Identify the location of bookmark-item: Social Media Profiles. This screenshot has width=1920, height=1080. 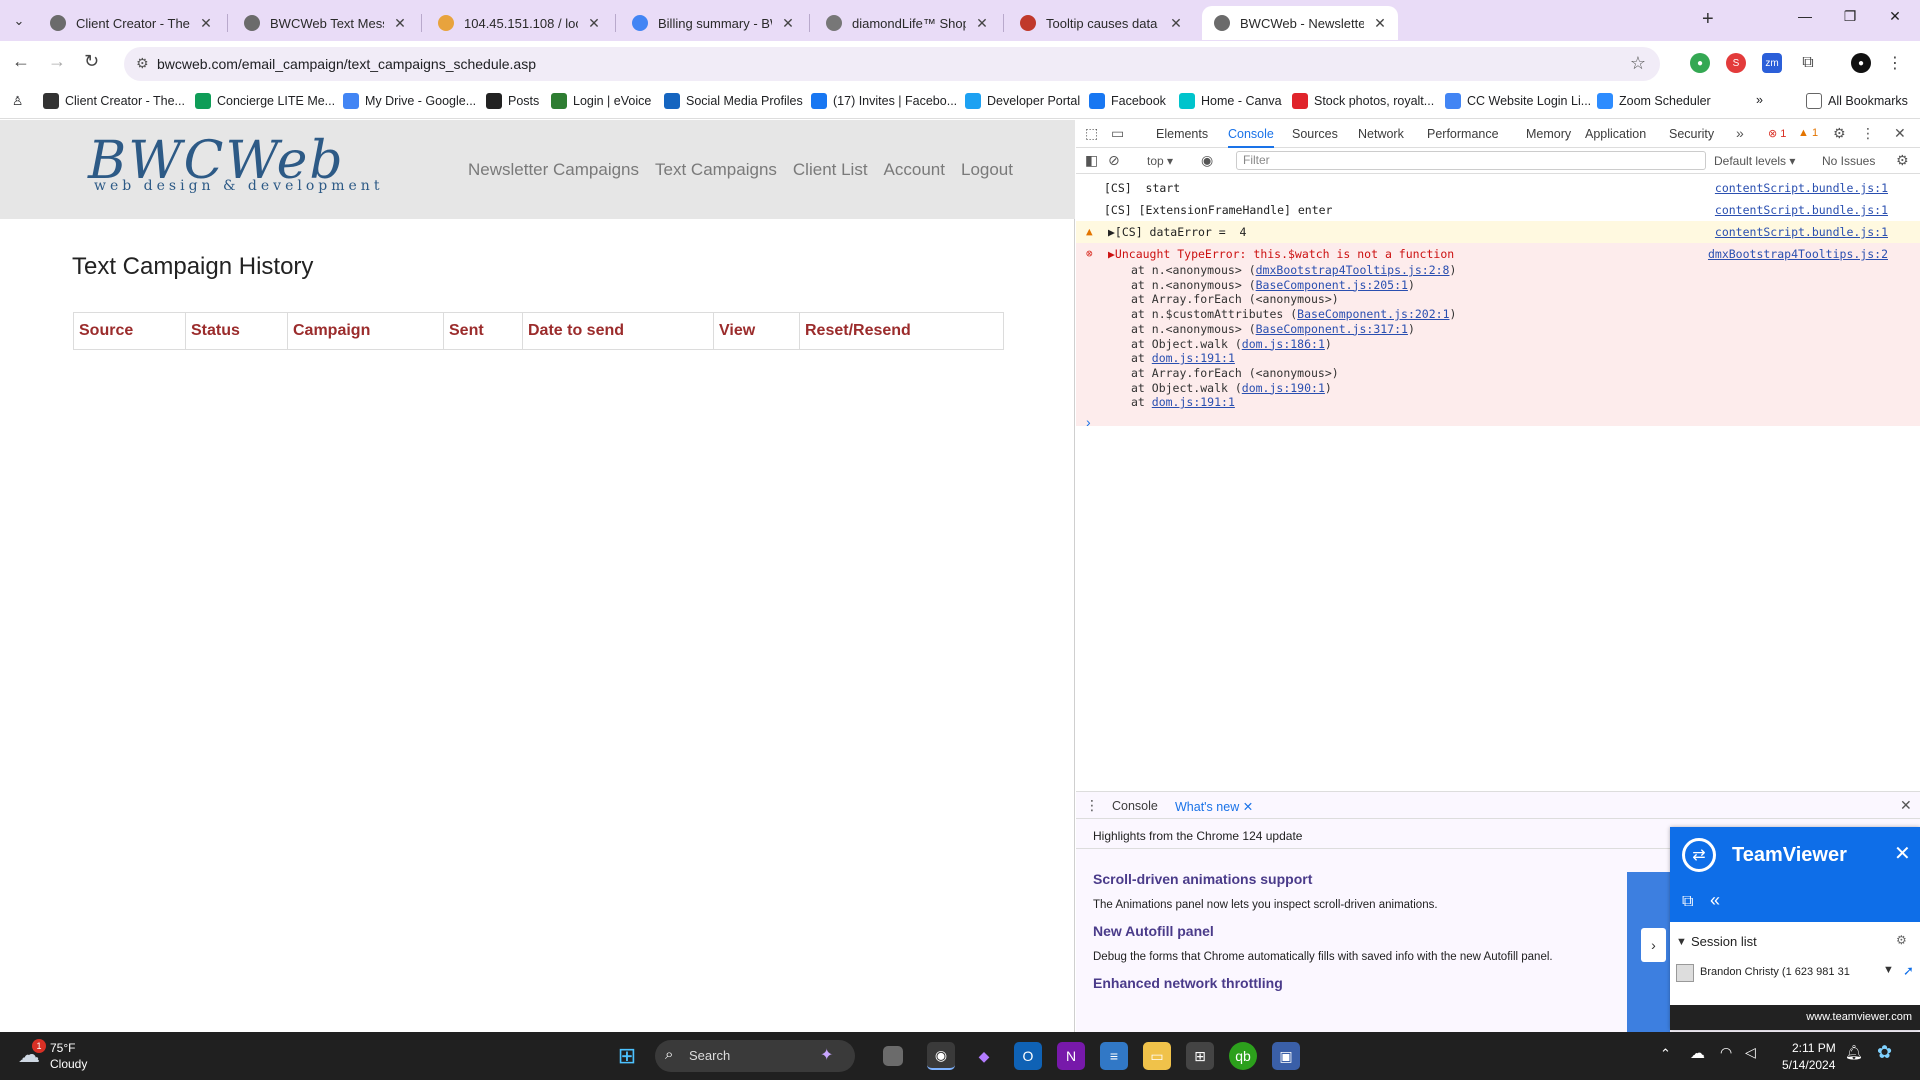
(733, 101).